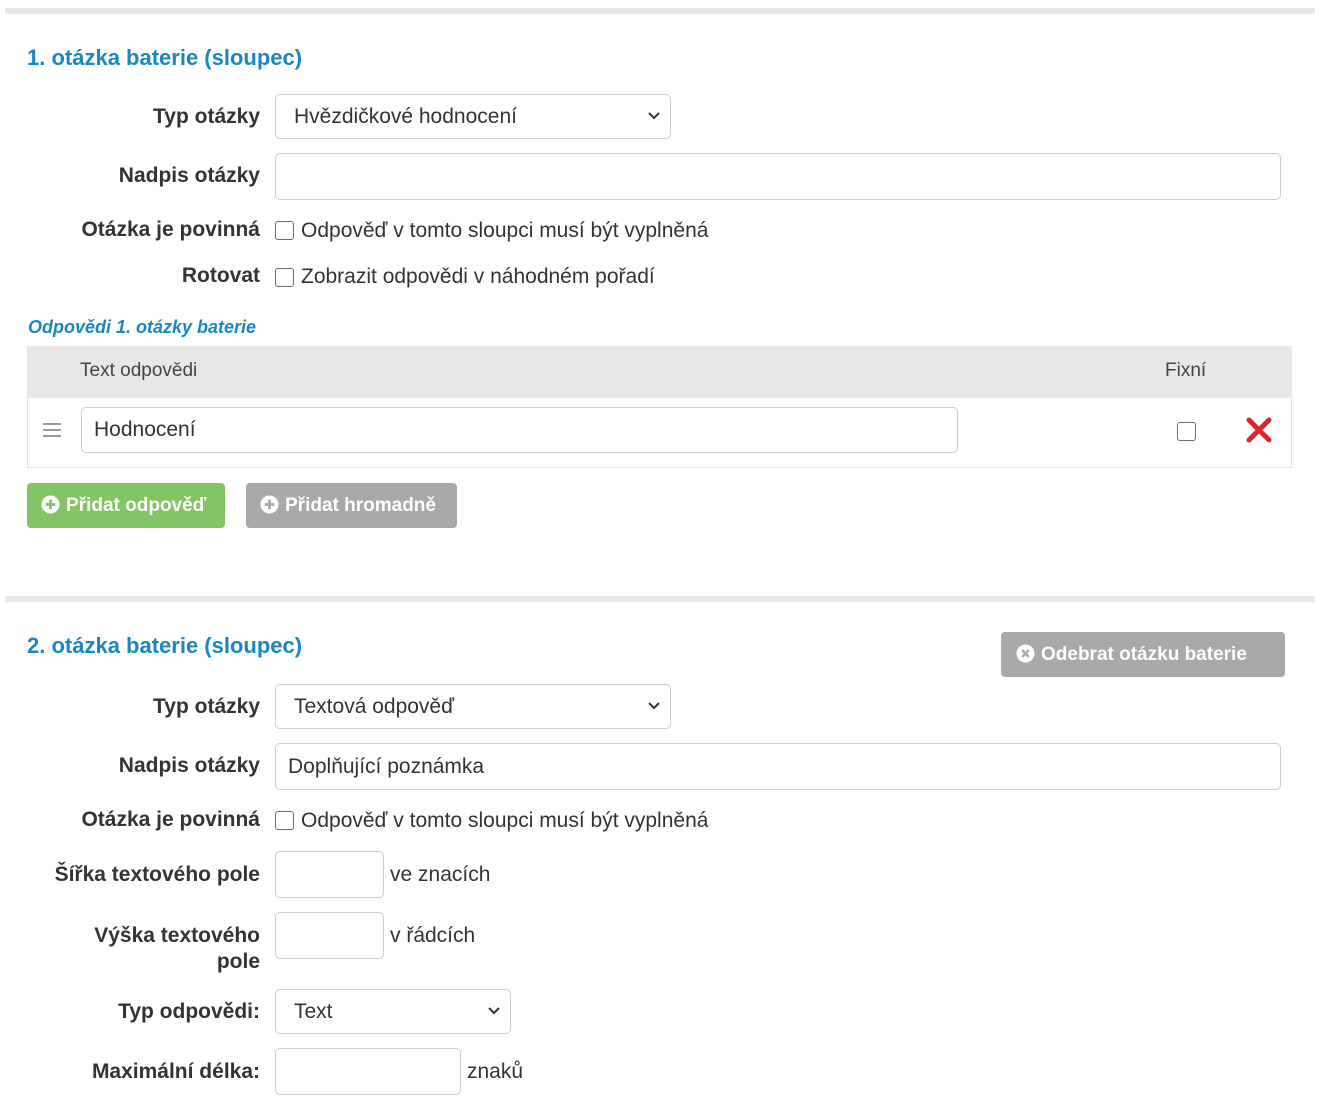 The image size is (1321, 1120). I want to click on answer-text-input: Hodnocení, so click(519, 430).